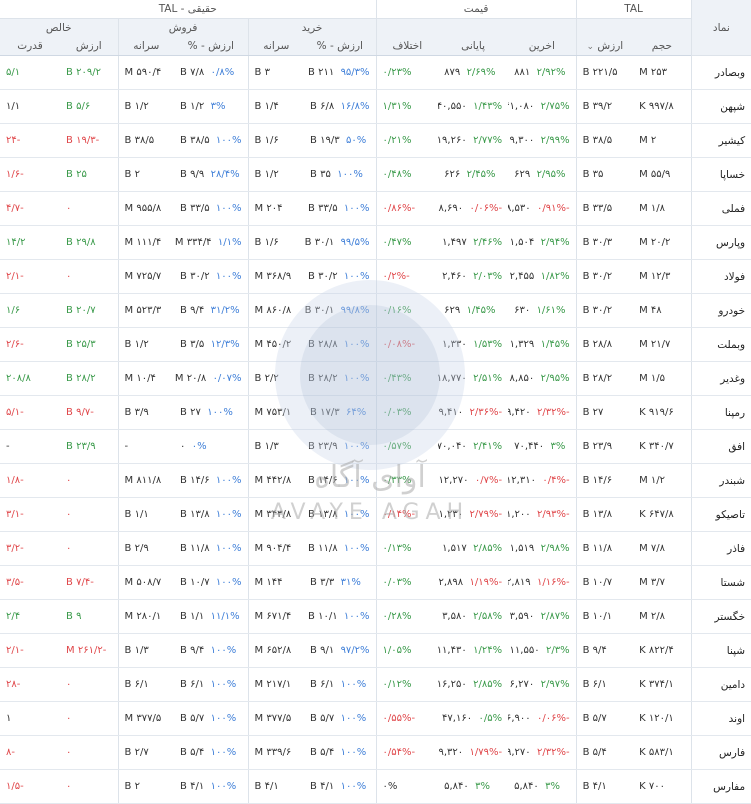  I want to click on last-price: ۲۹,۴۲۰, so click(519, 412).